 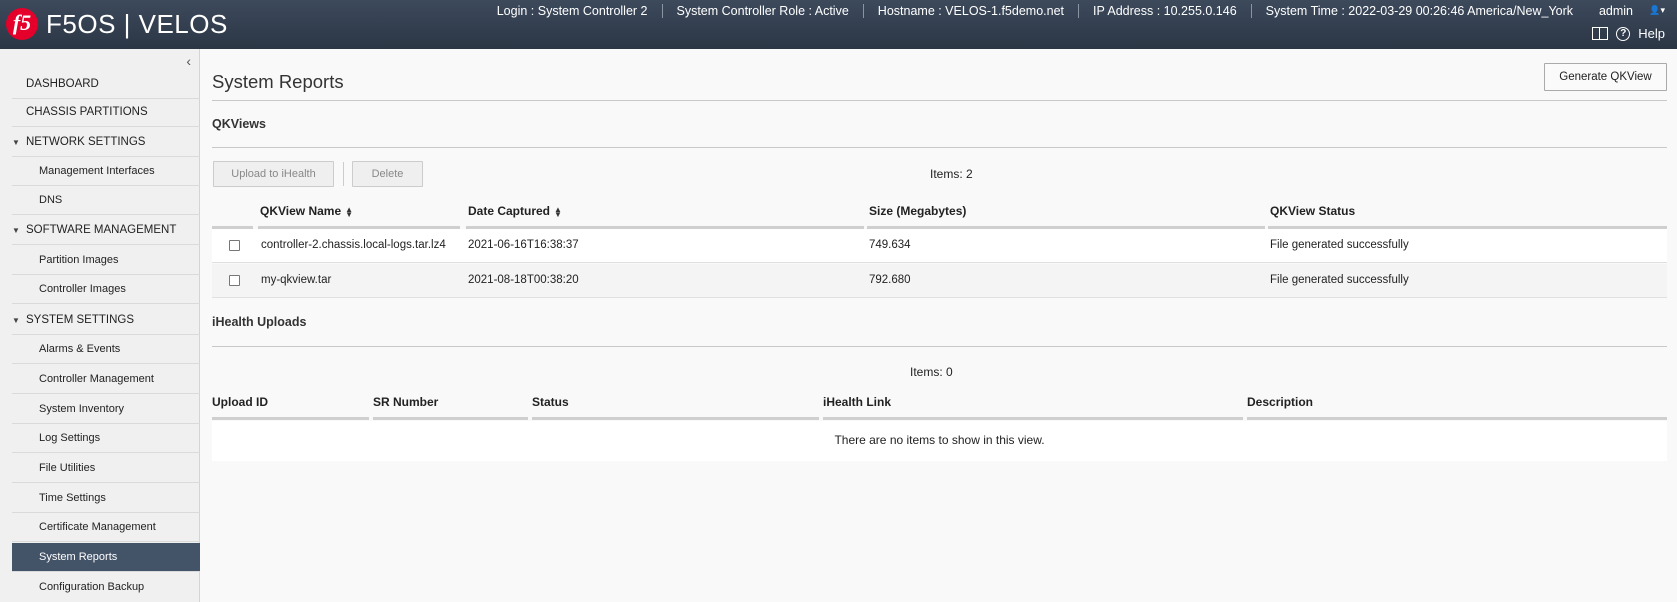 I want to click on page-title: System Reports, so click(x=278, y=81).